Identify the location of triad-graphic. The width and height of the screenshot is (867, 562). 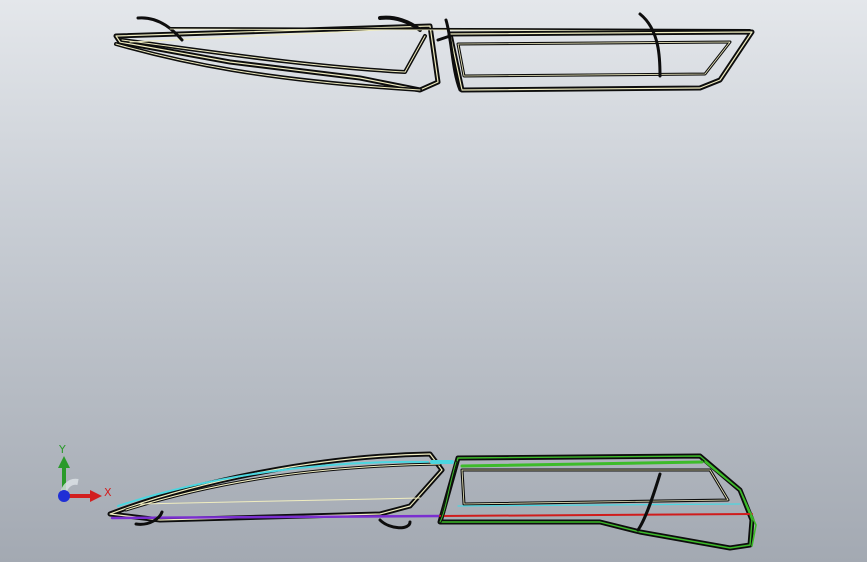
(80, 479).